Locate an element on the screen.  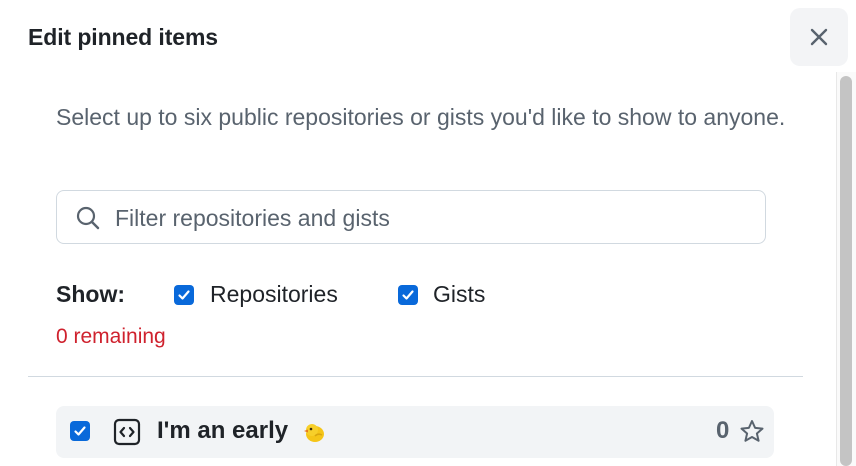
gists-checkbox-label: Gists is located at coordinates (459, 294).